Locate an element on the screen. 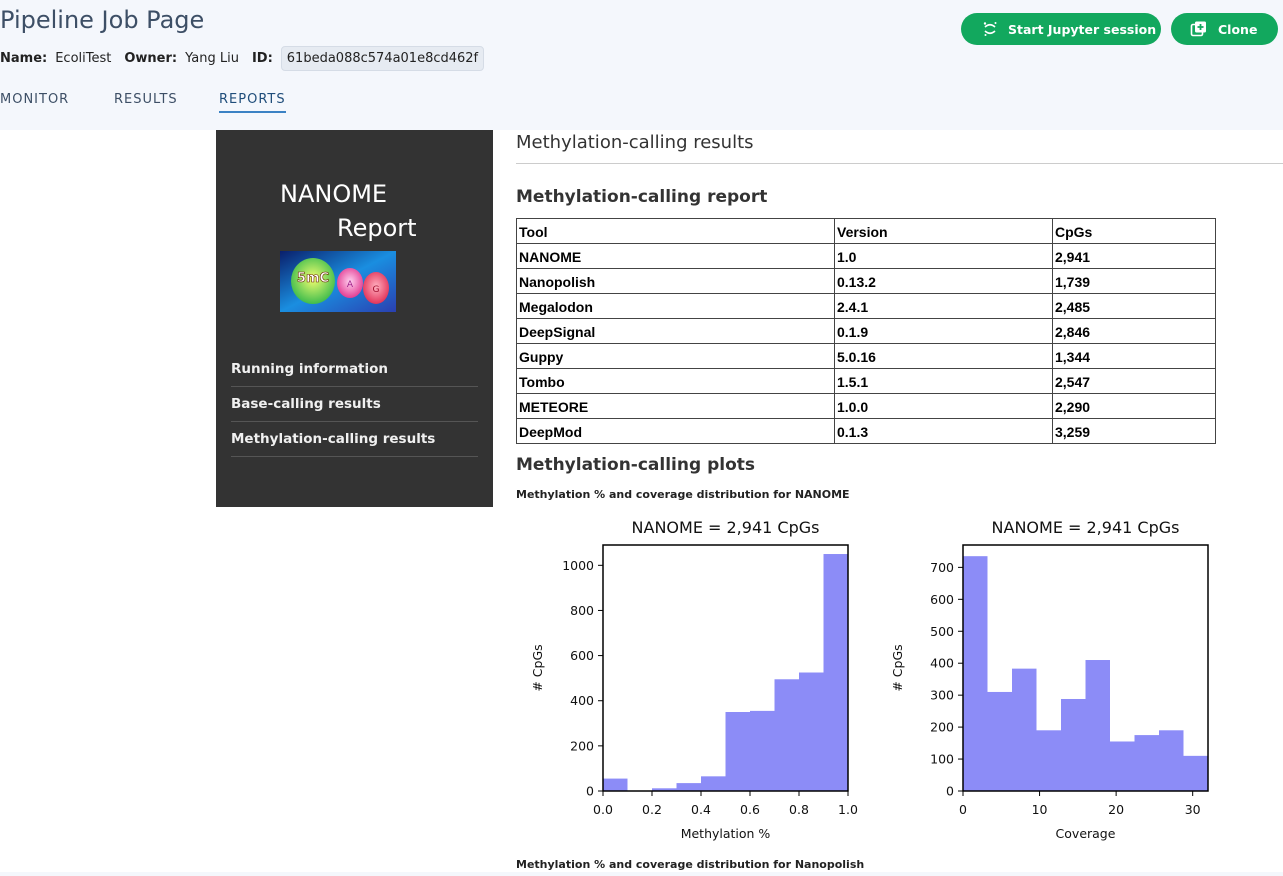 This screenshot has height=876, width=1283. sidebar-item-running-information: Running information is located at coordinates (354, 369).